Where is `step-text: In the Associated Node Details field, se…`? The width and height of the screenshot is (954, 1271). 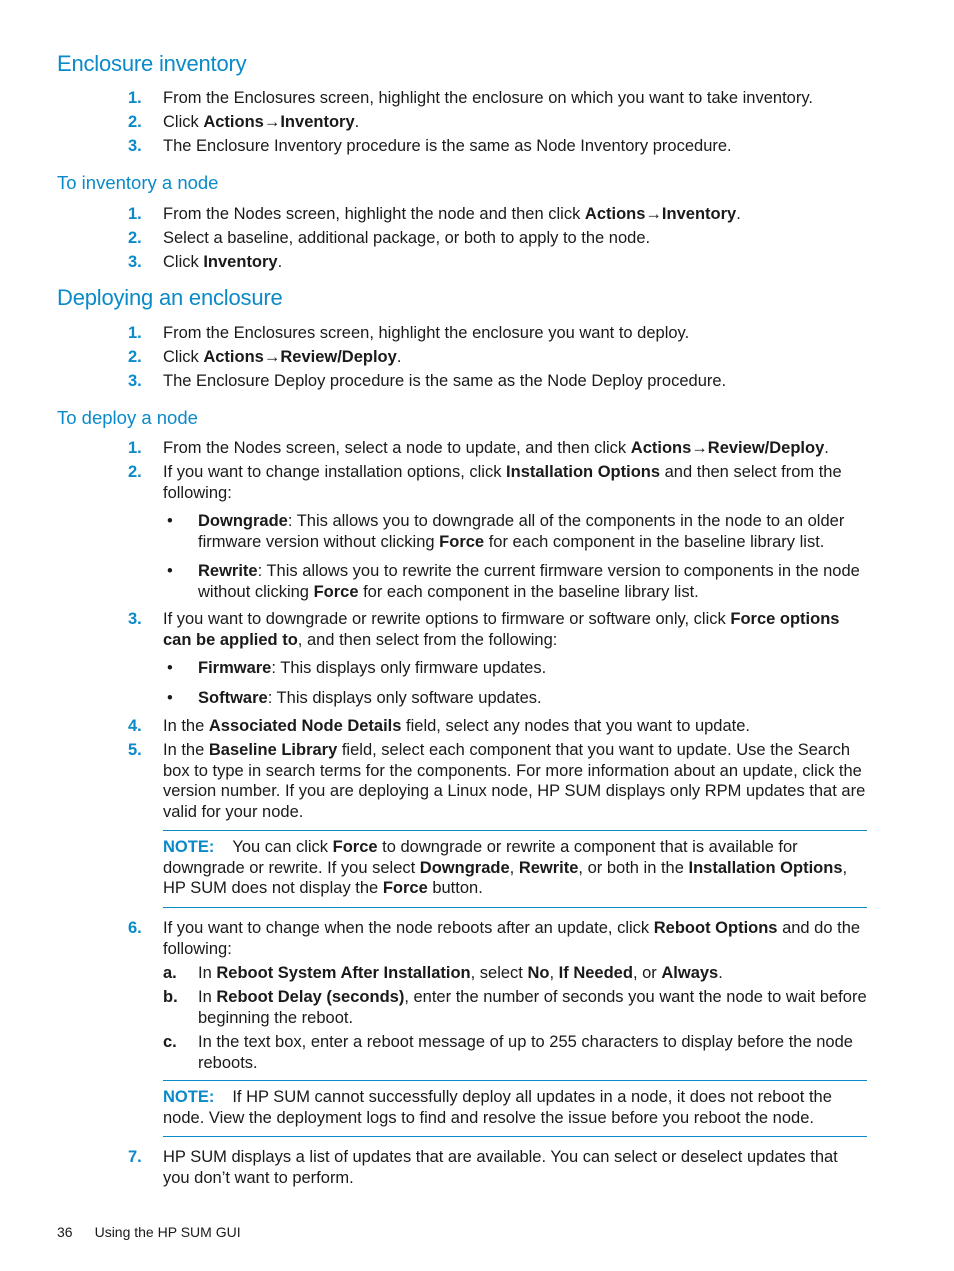
step-text: In the Associated Node Details field, se… is located at coordinates (515, 726).